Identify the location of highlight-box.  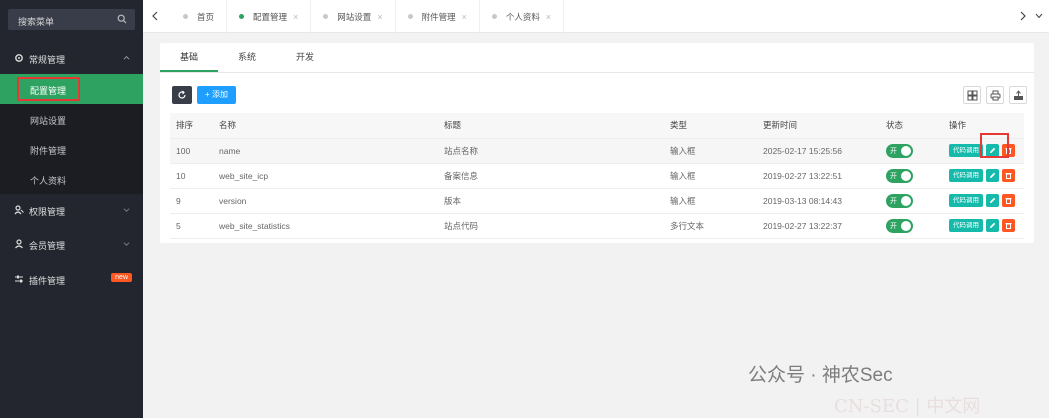
(994, 145).